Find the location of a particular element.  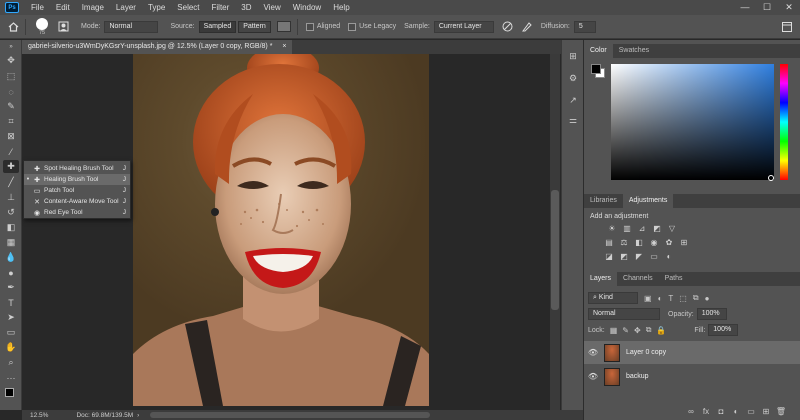

workspace-icon is located at coordinates (787, 26).